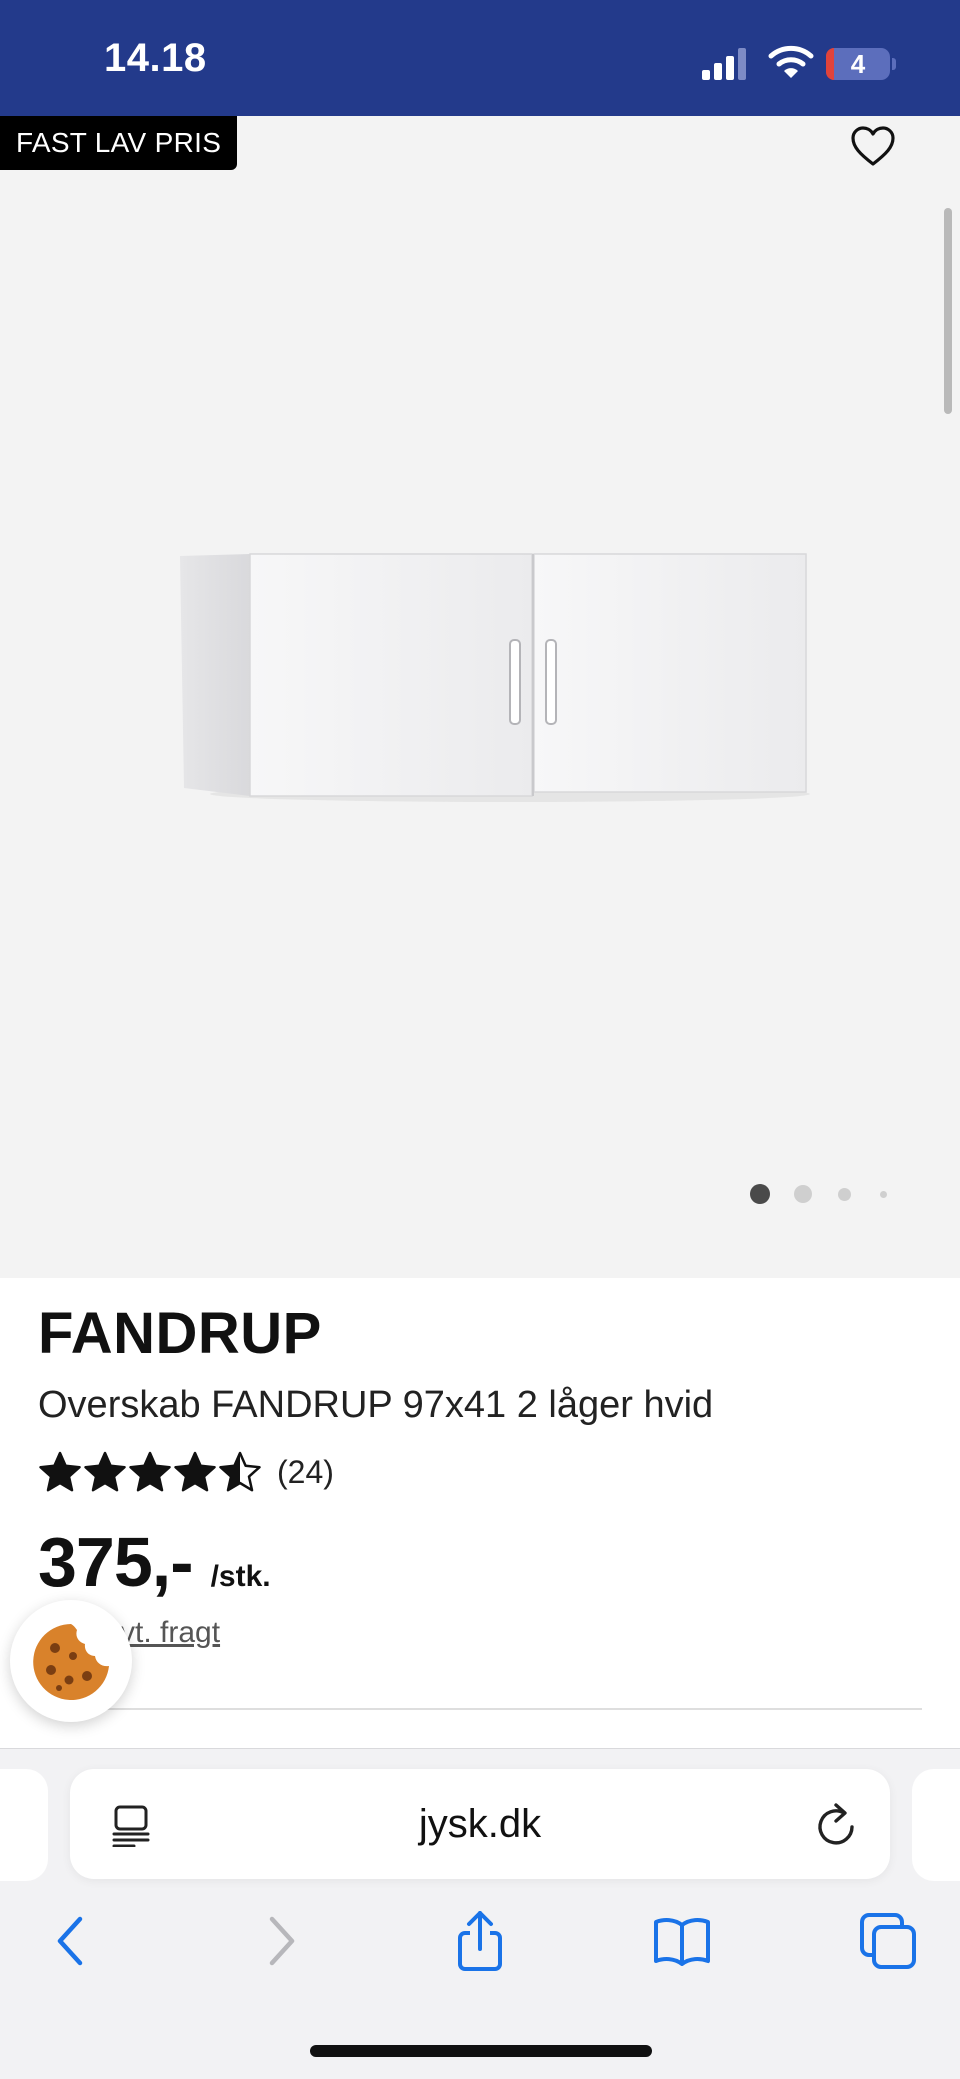  I want to click on product-subtitle: Overskab FANDRUP 97x41 2 låger hvid, so click(376, 1405).